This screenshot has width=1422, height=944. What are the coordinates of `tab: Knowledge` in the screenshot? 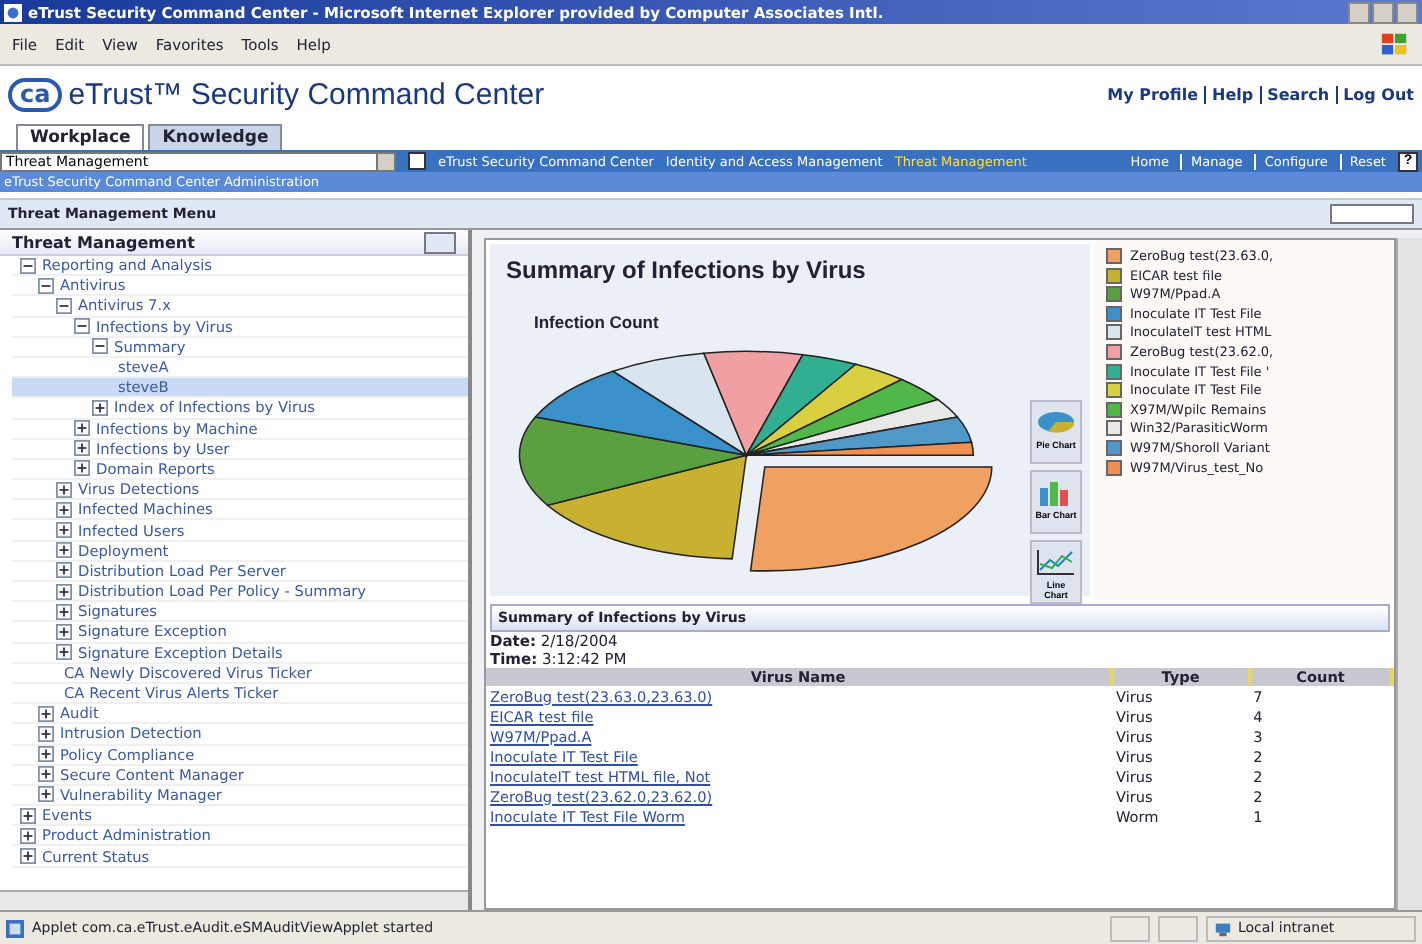 It's located at (215, 137).